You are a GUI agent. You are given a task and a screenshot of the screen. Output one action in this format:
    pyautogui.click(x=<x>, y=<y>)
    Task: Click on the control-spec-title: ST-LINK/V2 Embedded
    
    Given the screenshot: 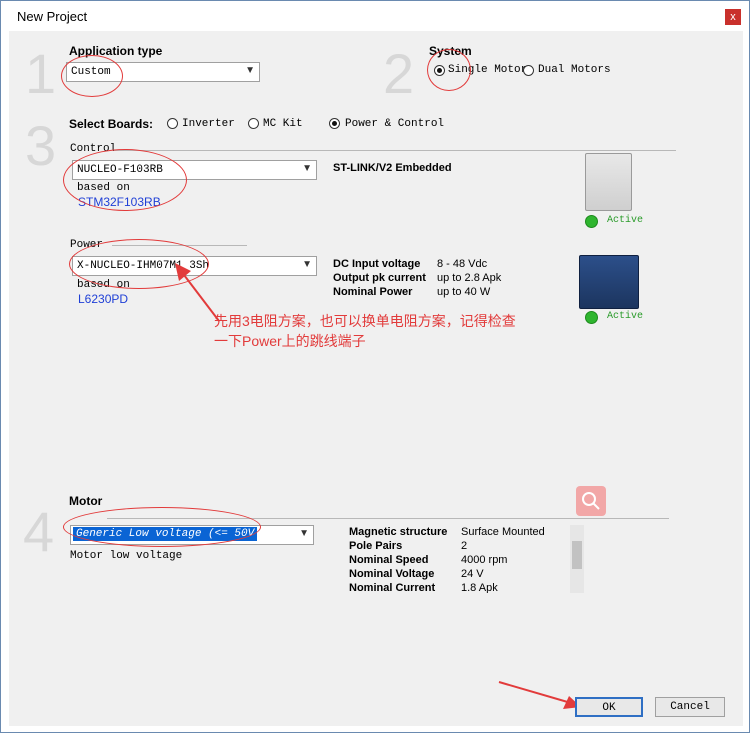 What is the action you would take?
    pyautogui.click(x=392, y=168)
    